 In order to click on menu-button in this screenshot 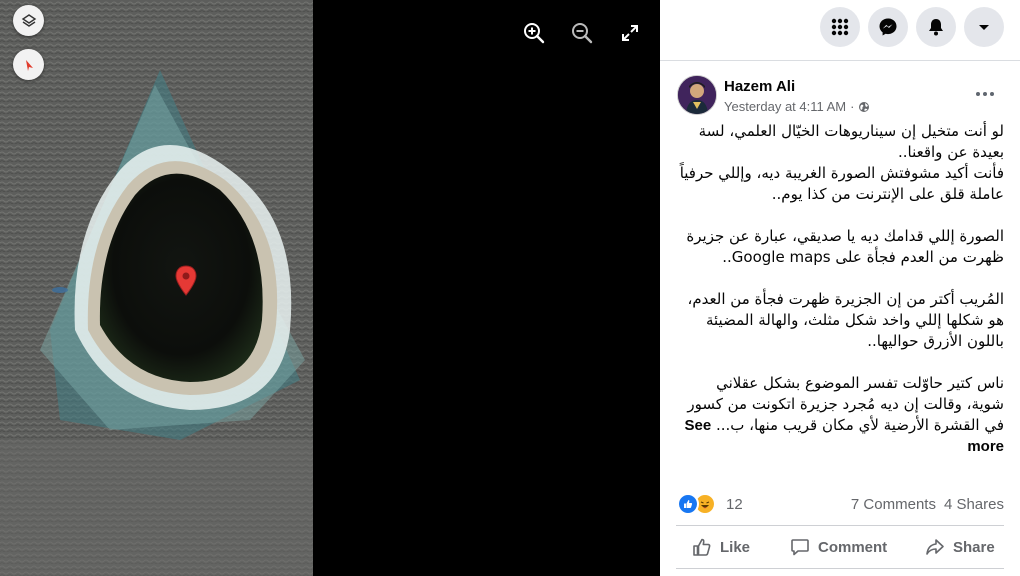, I will do `click(840, 27)`.